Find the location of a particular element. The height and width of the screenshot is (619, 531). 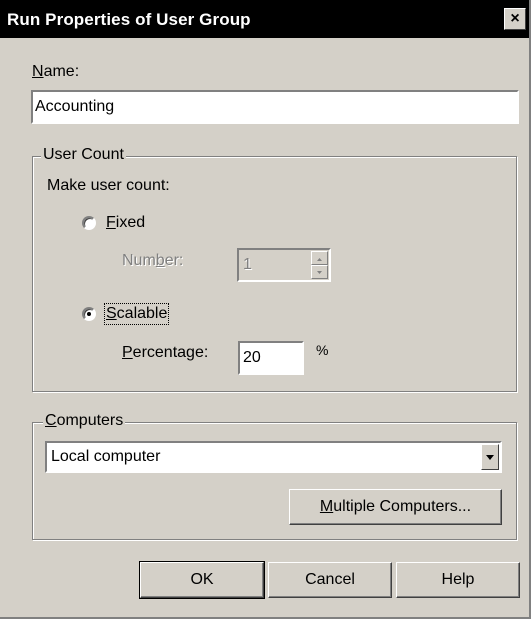

arrow-up-icon is located at coordinates (319, 259).